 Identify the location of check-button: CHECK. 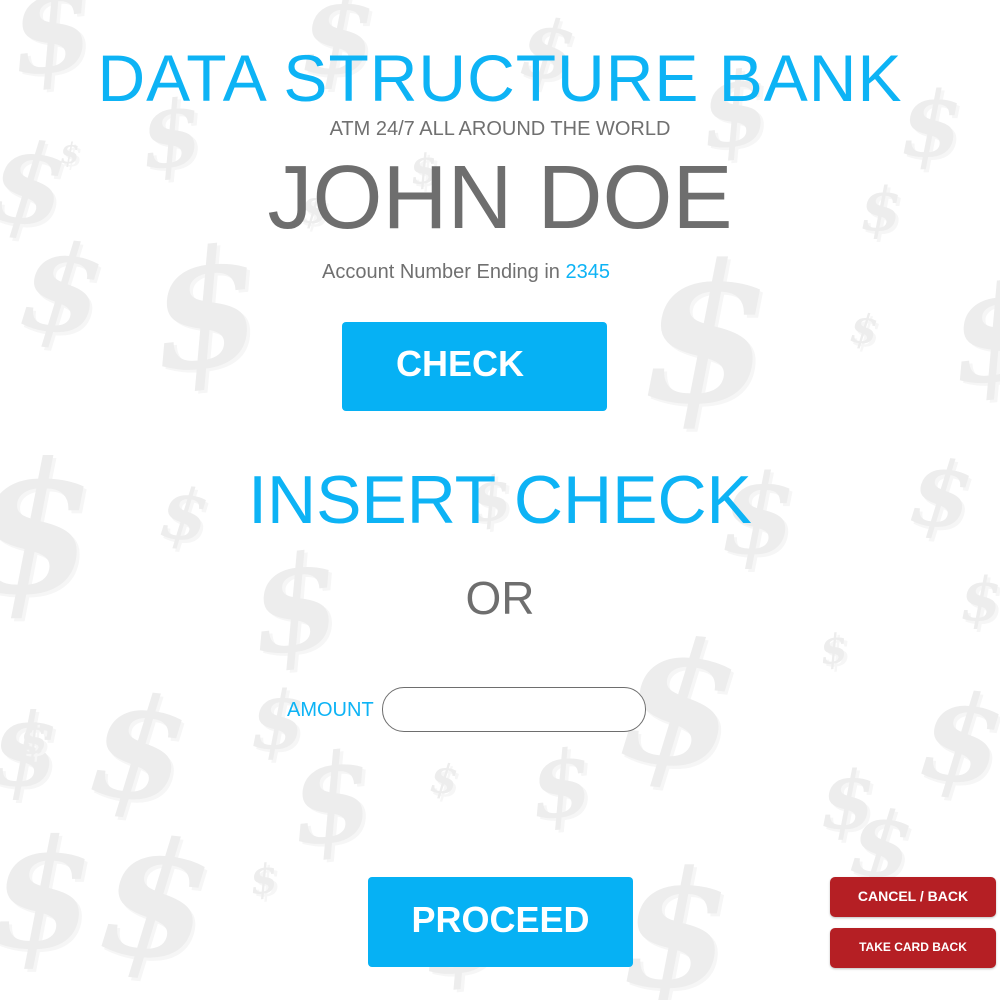
(474, 366).